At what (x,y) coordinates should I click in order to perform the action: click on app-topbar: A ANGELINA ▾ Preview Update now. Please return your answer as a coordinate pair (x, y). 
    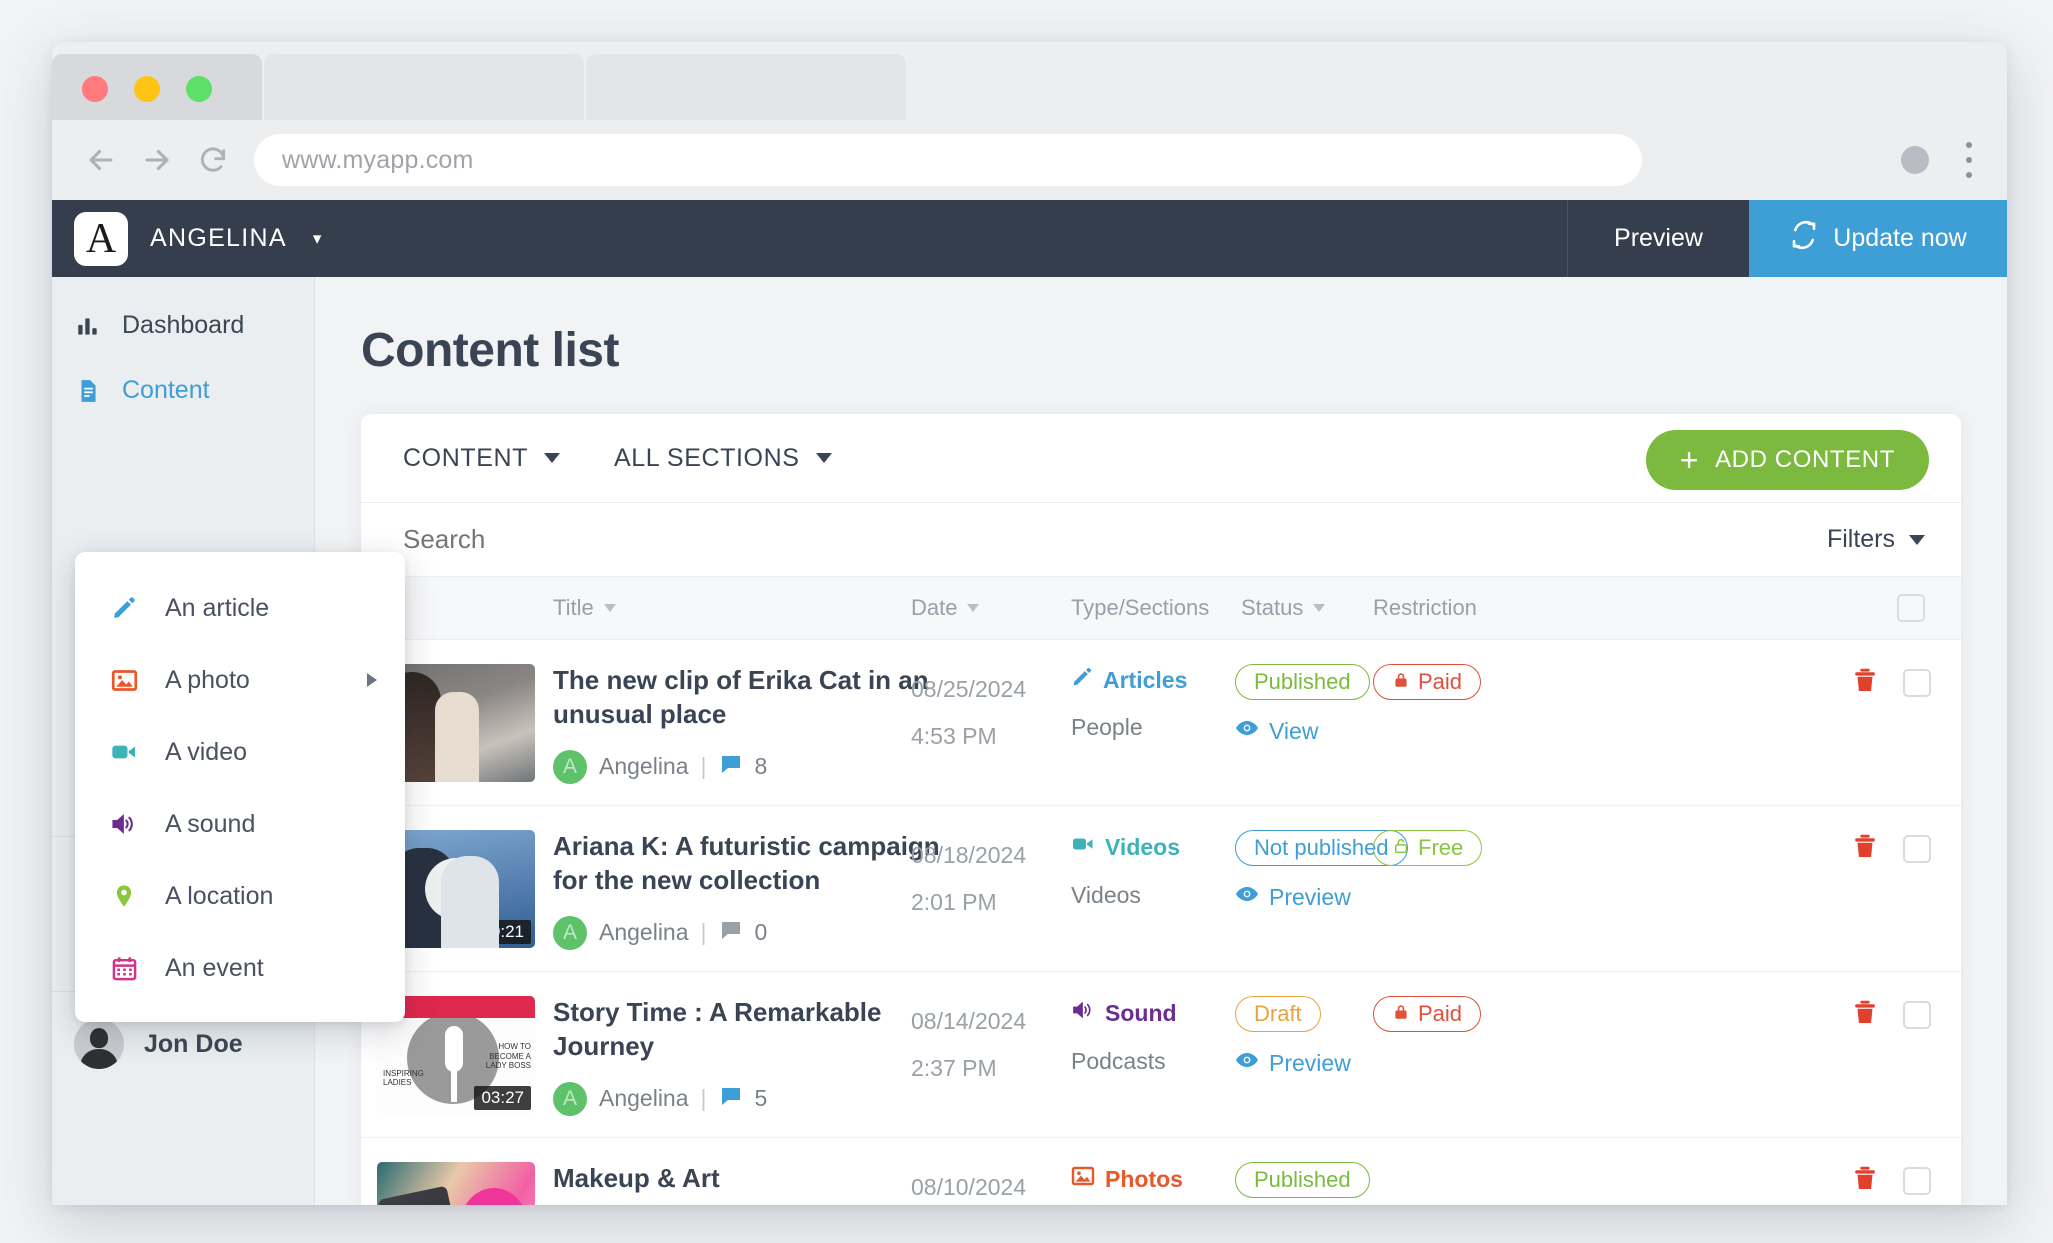
    Looking at the image, I should click on (1029, 238).